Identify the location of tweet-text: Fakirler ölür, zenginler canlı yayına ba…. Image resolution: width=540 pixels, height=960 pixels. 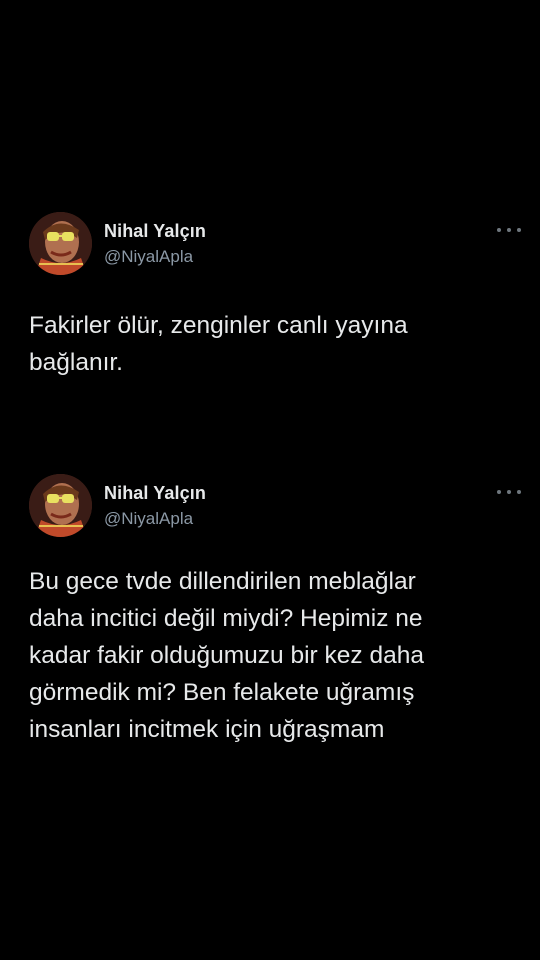
(218, 344).